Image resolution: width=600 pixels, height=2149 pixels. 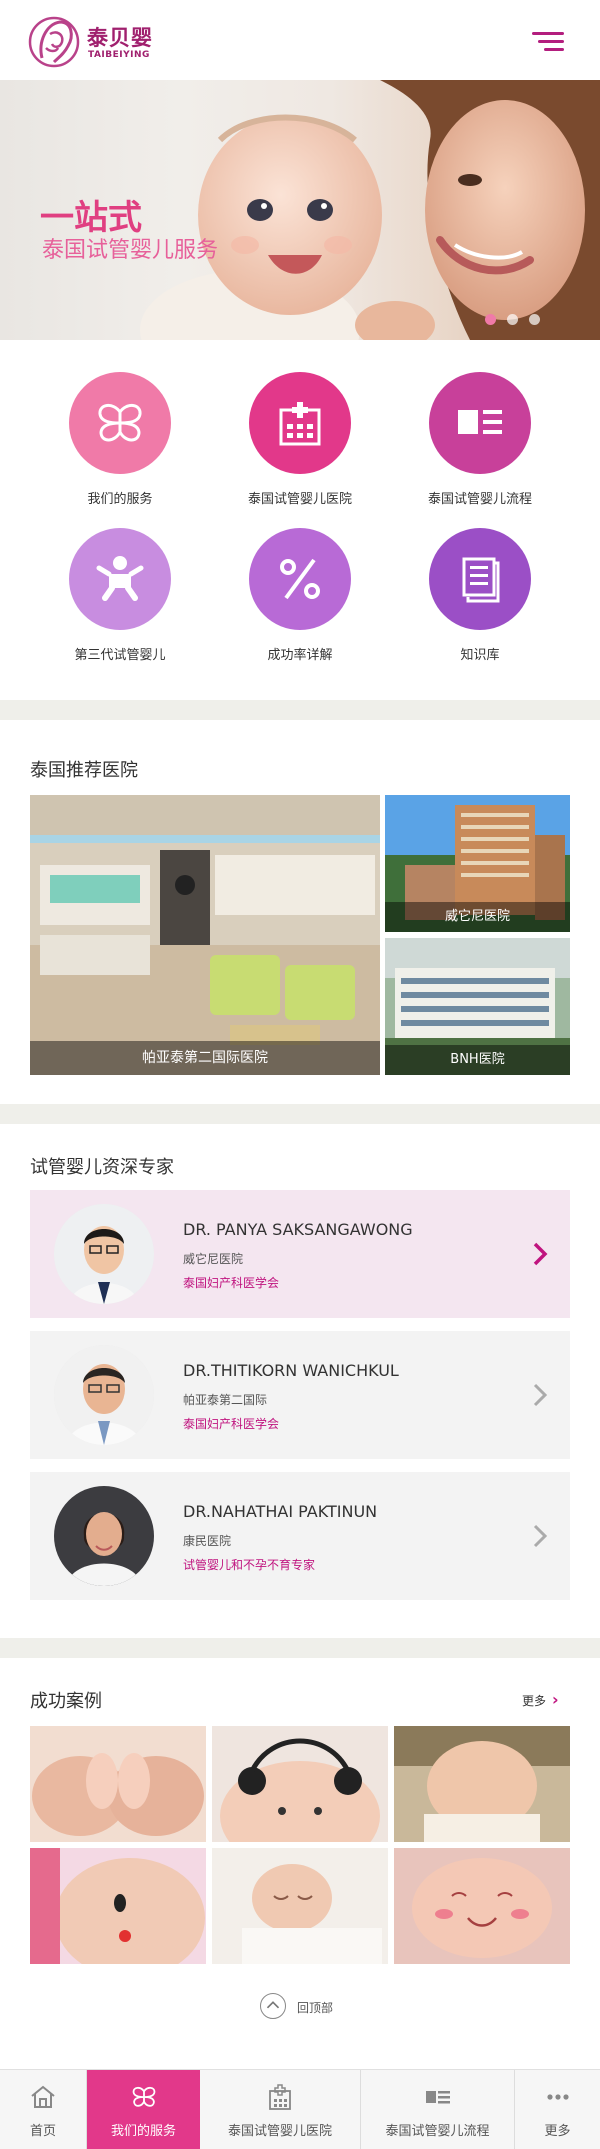 I want to click on expert-hospital: 帕亚泰第二国际, so click(x=225, y=1400).